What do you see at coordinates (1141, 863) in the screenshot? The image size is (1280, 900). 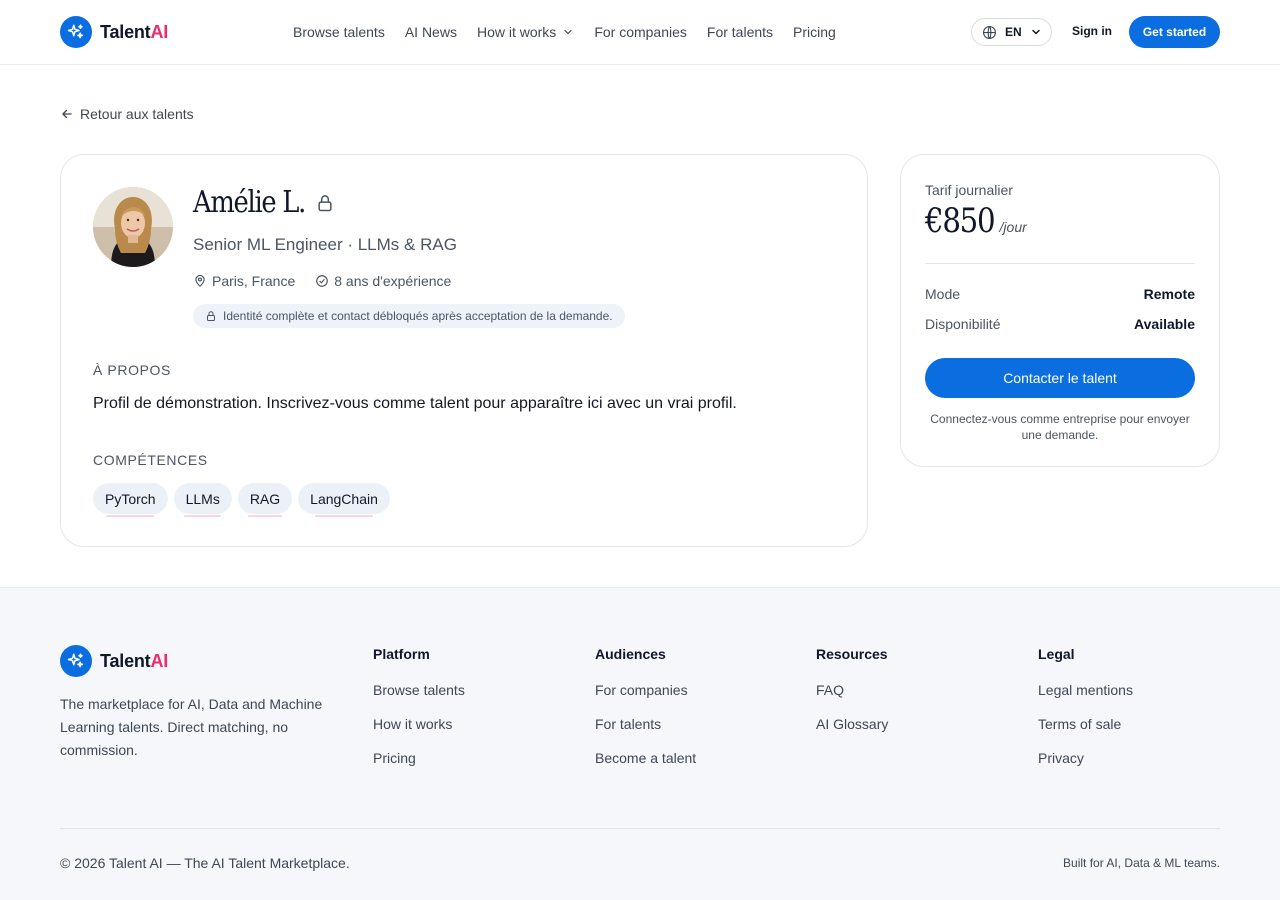 I see `footer-built-for: Built for AI, Data & ML teams.` at bounding box center [1141, 863].